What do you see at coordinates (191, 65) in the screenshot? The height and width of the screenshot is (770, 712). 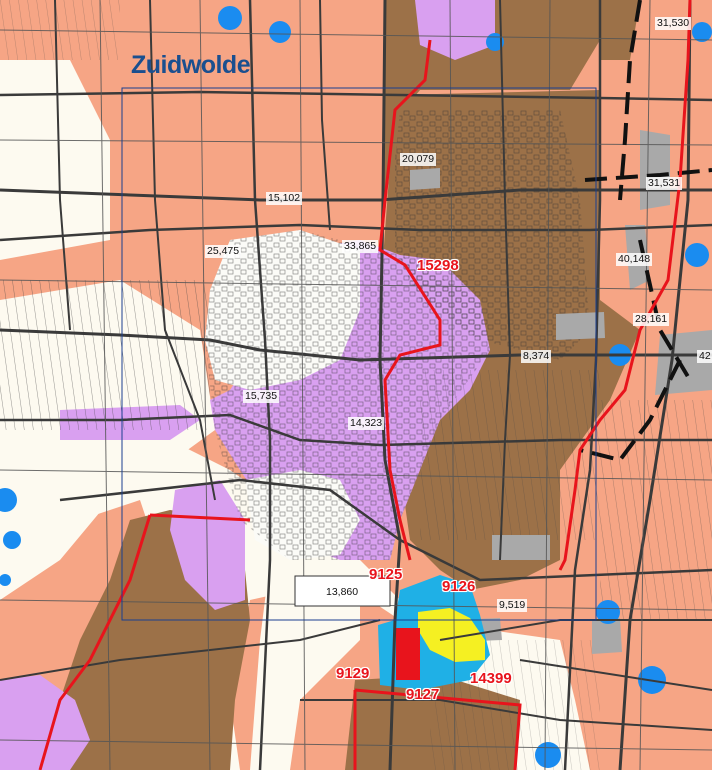 I see `place-name-label: Zuidwolde` at bounding box center [191, 65].